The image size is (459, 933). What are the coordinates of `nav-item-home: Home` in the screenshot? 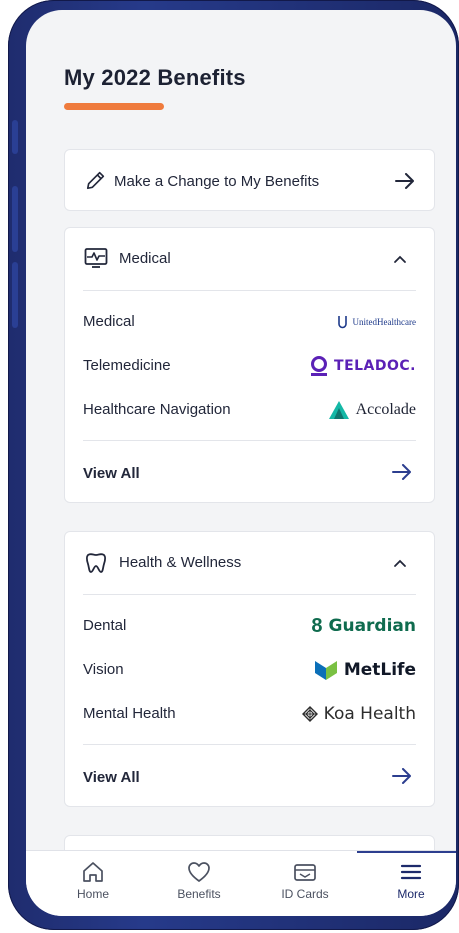 It's located at (93, 881).